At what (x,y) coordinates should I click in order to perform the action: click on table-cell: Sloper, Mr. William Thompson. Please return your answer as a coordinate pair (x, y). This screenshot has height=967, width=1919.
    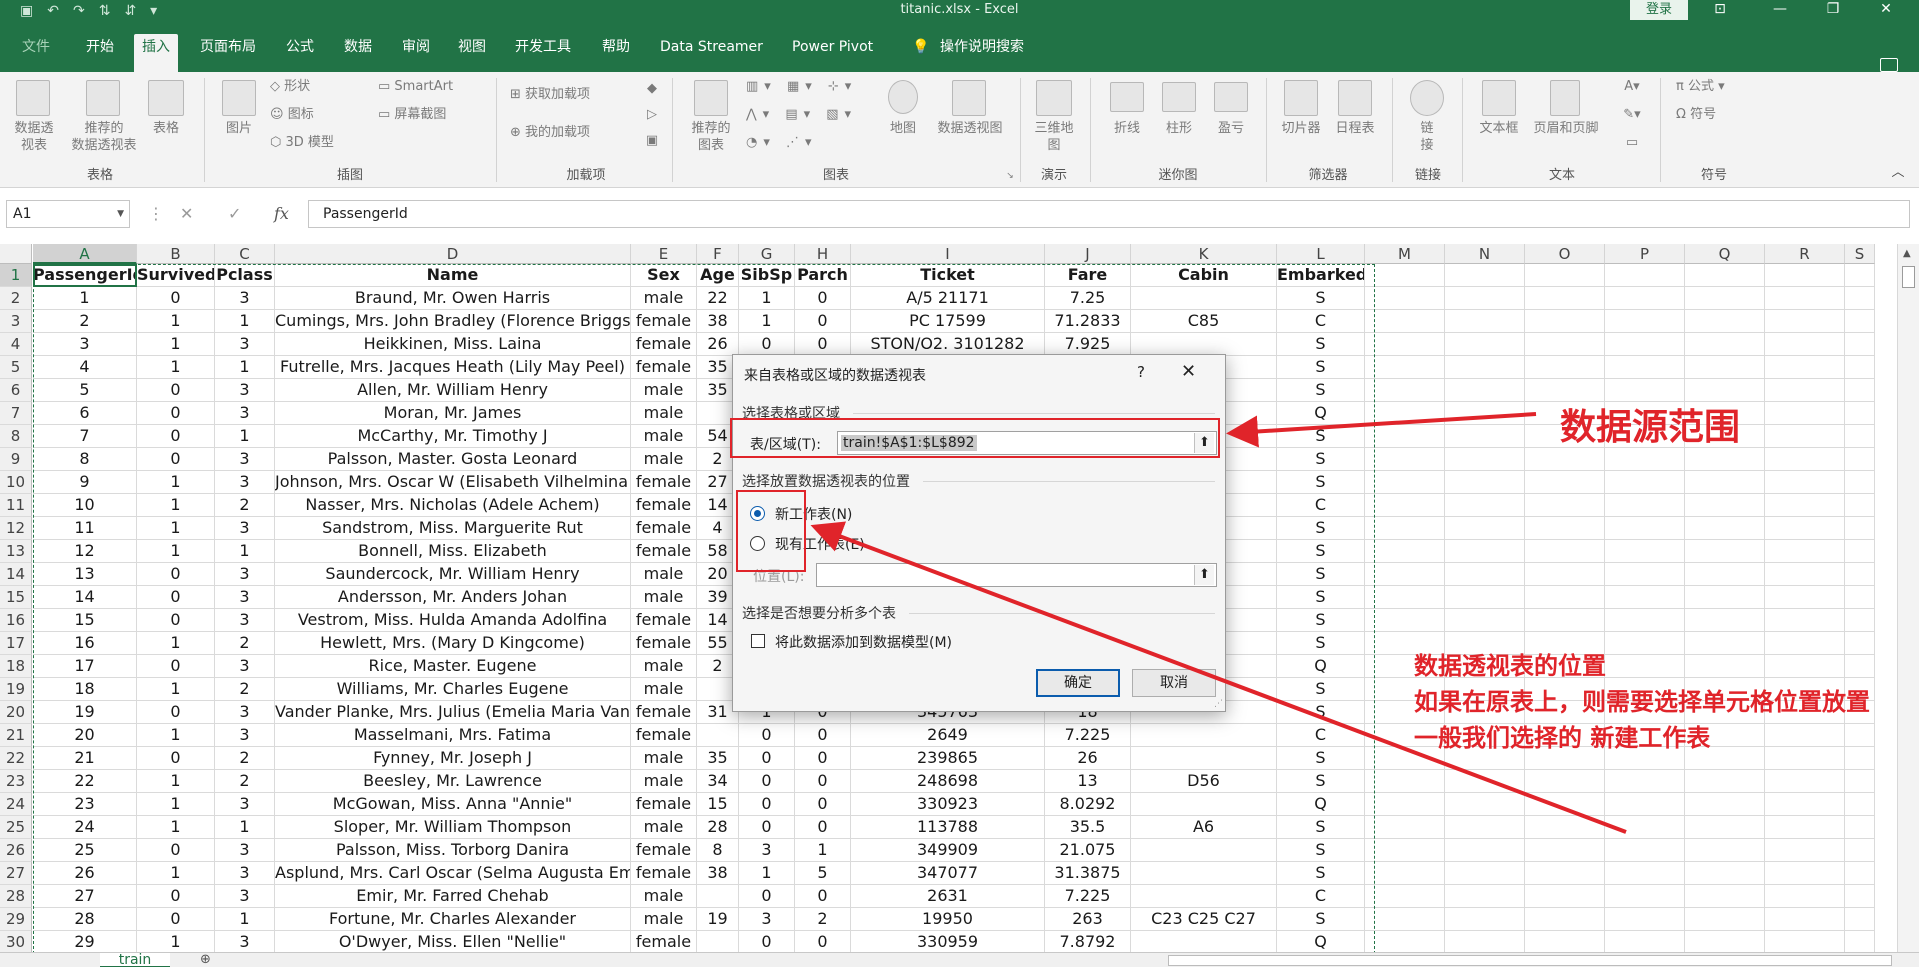
    Looking at the image, I should click on (453, 827).